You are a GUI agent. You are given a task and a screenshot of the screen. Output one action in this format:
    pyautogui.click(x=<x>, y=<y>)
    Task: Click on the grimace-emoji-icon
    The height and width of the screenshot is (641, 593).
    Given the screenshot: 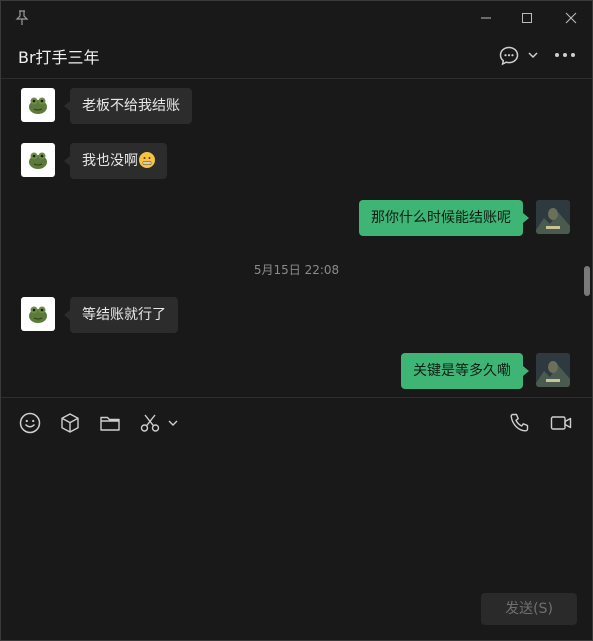 What is the action you would take?
    pyautogui.click(x=147, y=160)
    